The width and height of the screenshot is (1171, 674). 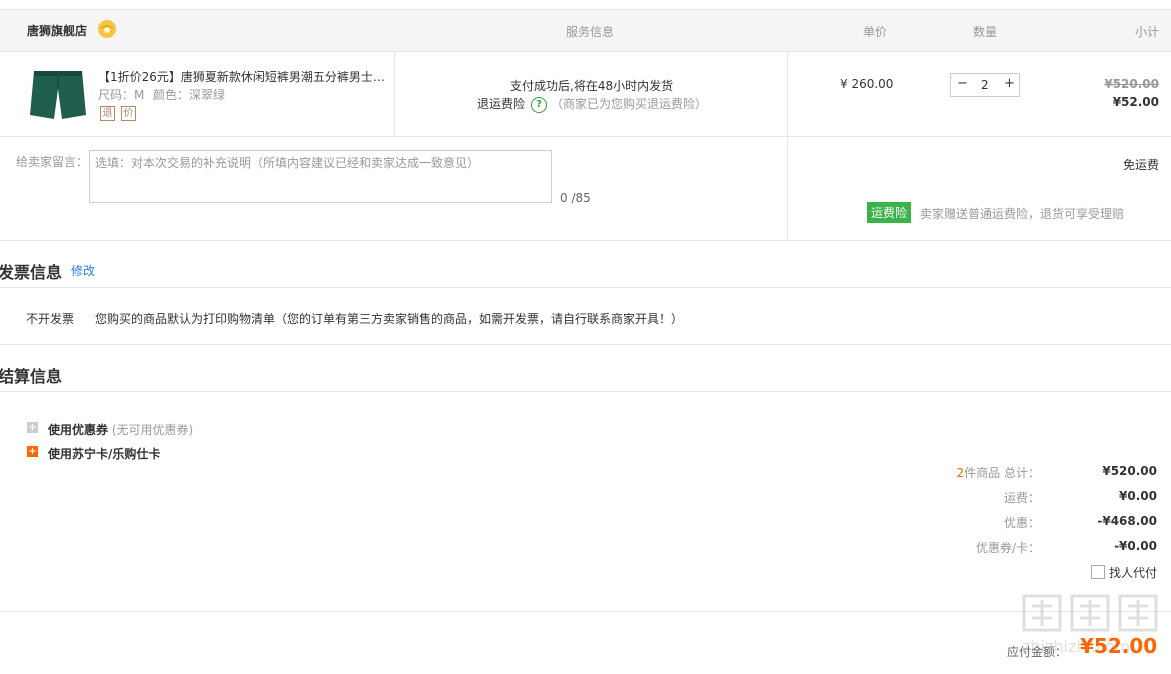 I want to click on product-image, so click(x=58, y=95).